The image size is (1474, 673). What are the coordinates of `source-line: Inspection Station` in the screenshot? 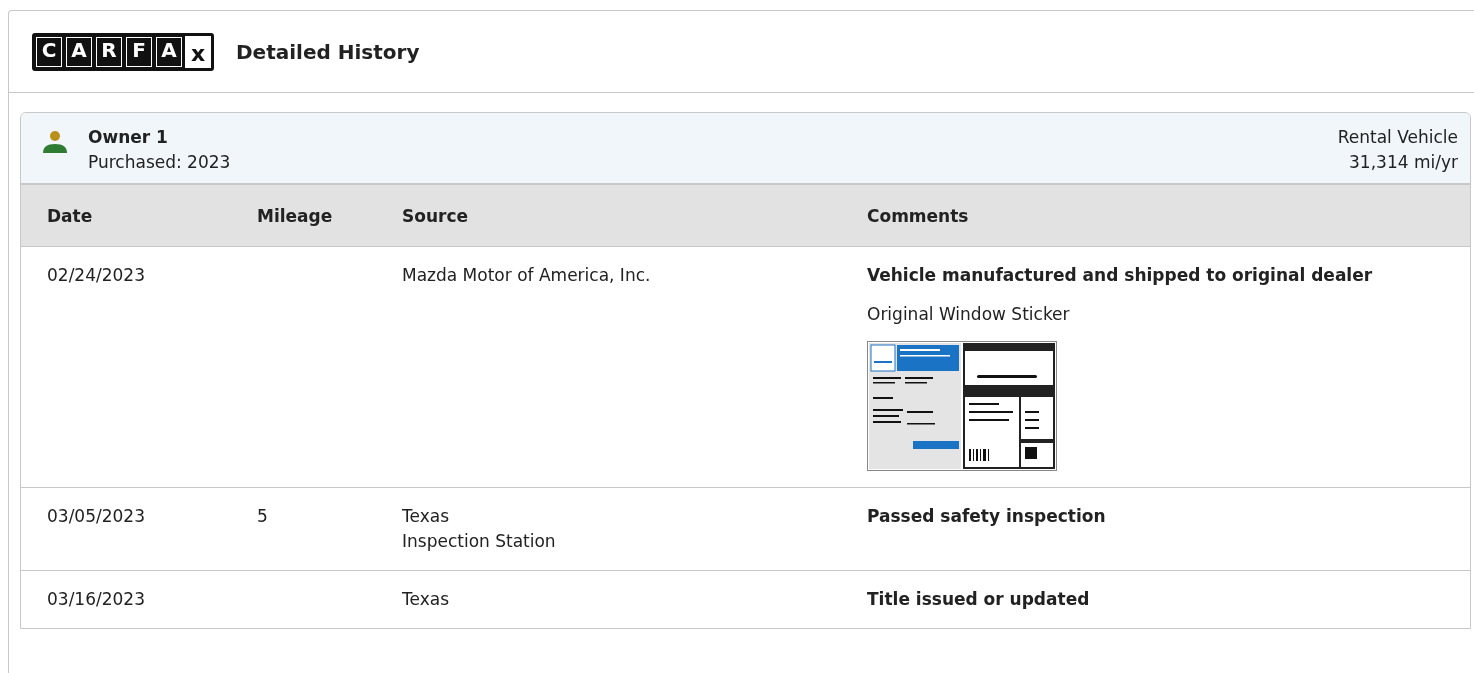 It's located at (479, 541).